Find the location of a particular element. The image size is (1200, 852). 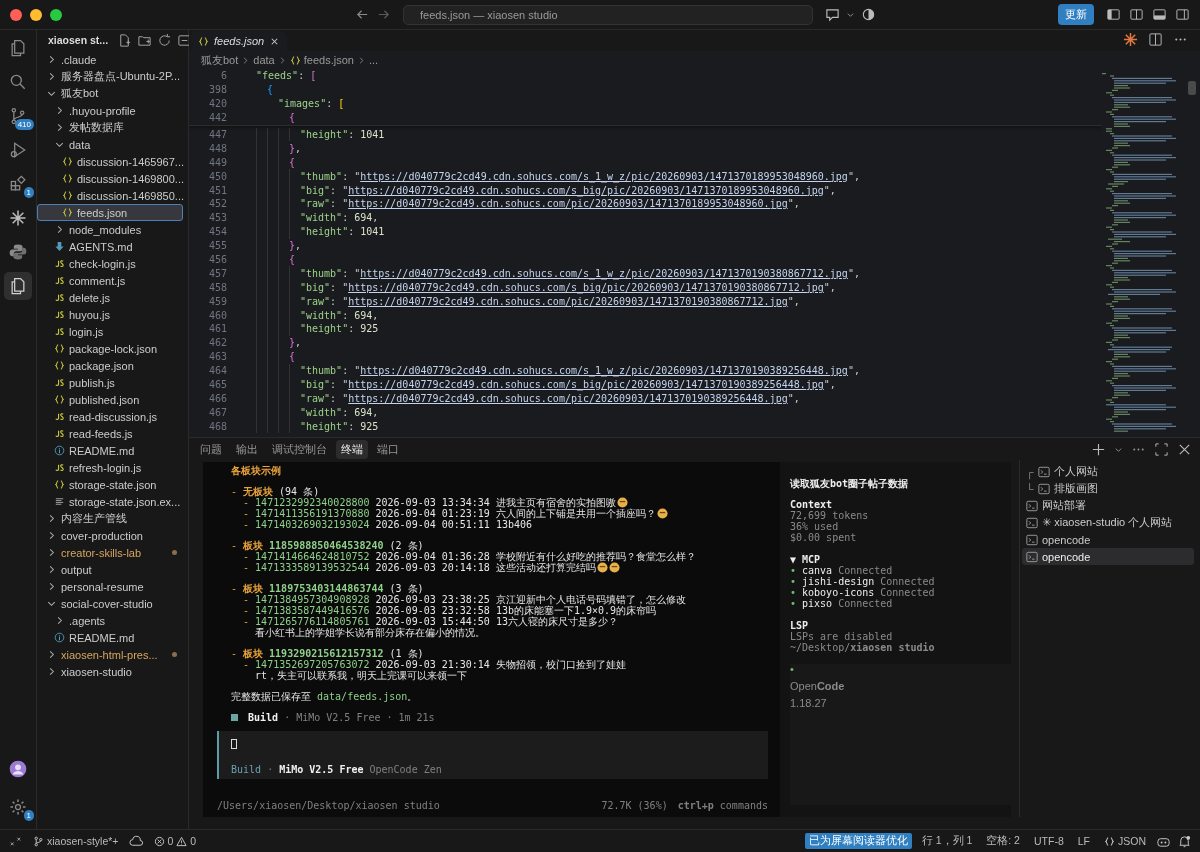

tree-item: 狐友bot is located at coordinates (110, 93).